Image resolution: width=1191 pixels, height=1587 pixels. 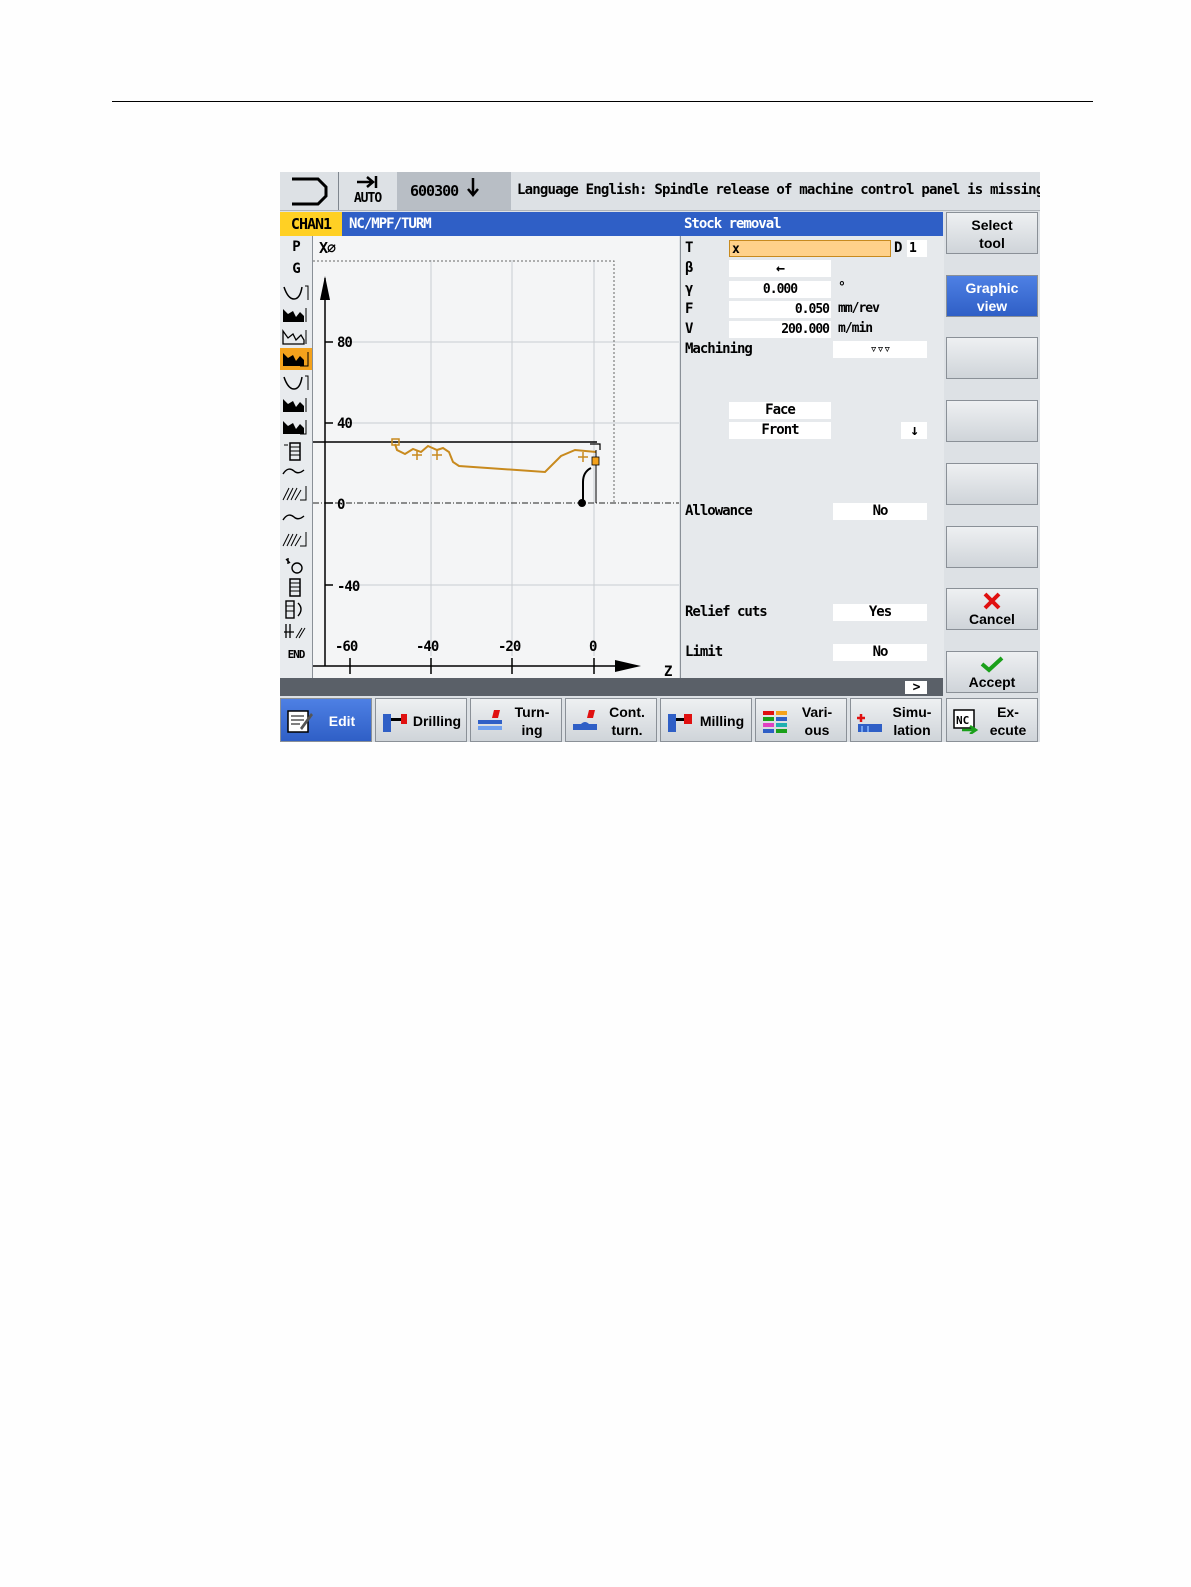 What do you see at coordinates (992, 619) in the screenshot?
I see `cancel-label: Cancel` at bounding box center [992, 619].